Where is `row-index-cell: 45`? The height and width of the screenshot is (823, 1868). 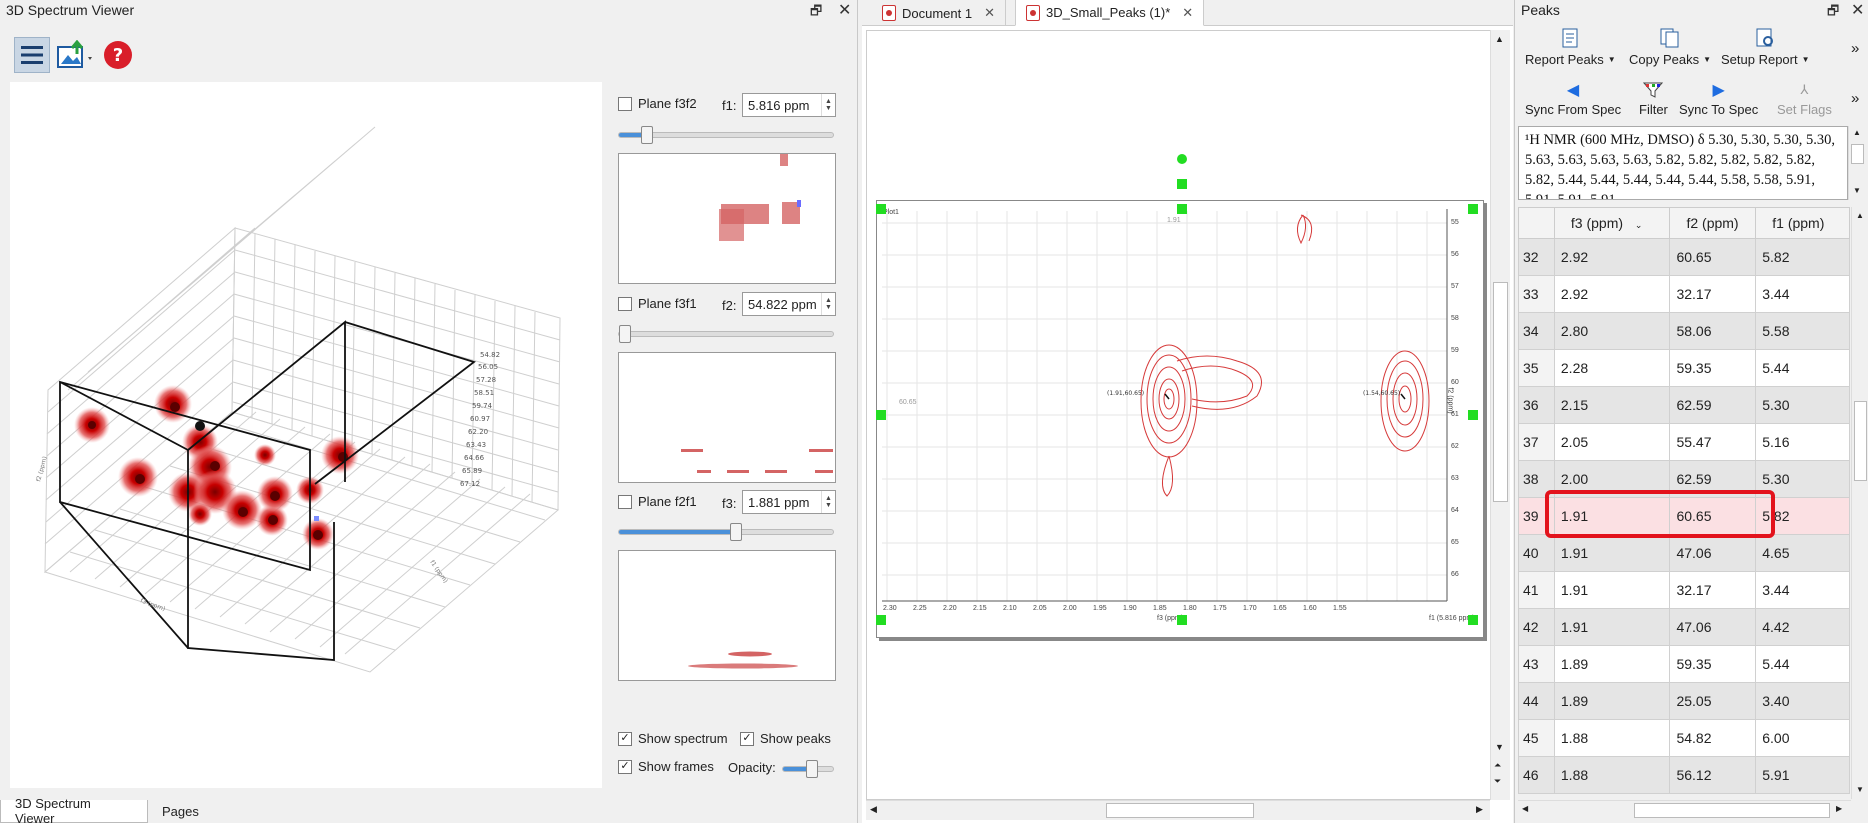 row-index-cell: 45 is located at coordinates (1536, 738).